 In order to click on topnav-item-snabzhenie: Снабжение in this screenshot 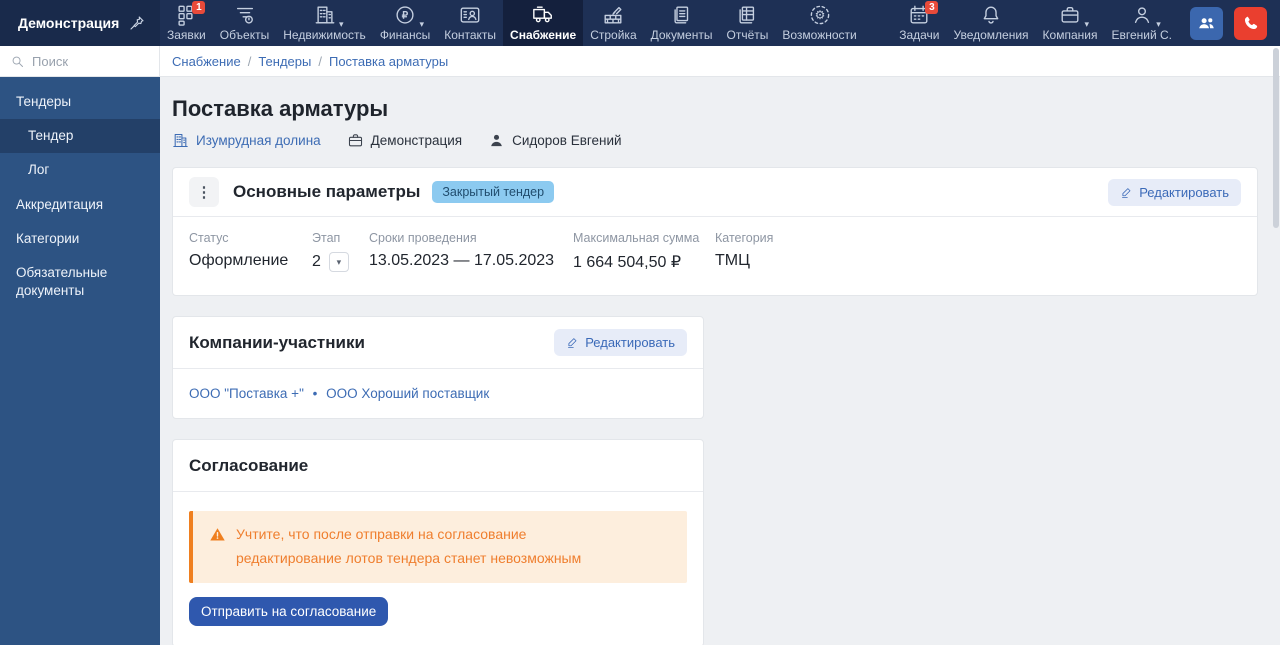, I will do `click(543, 23)`.